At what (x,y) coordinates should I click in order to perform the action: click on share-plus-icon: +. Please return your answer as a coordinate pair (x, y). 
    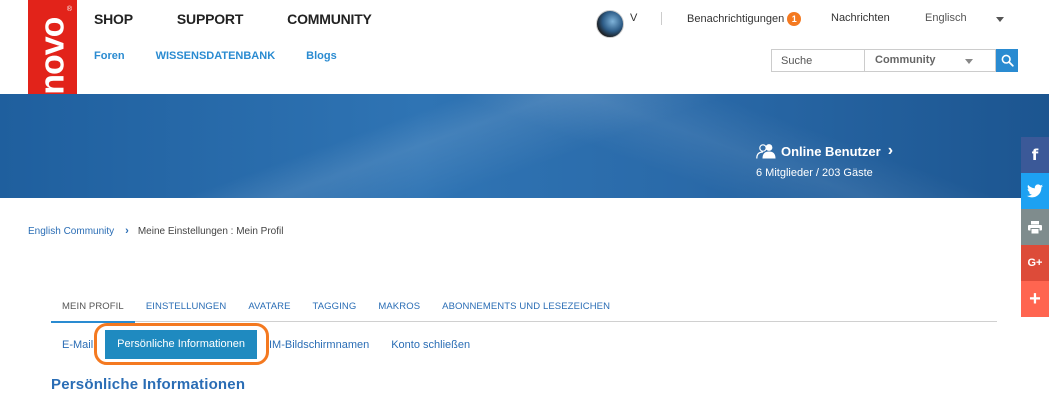
    Looking at the image, I should click on (1035, 299).